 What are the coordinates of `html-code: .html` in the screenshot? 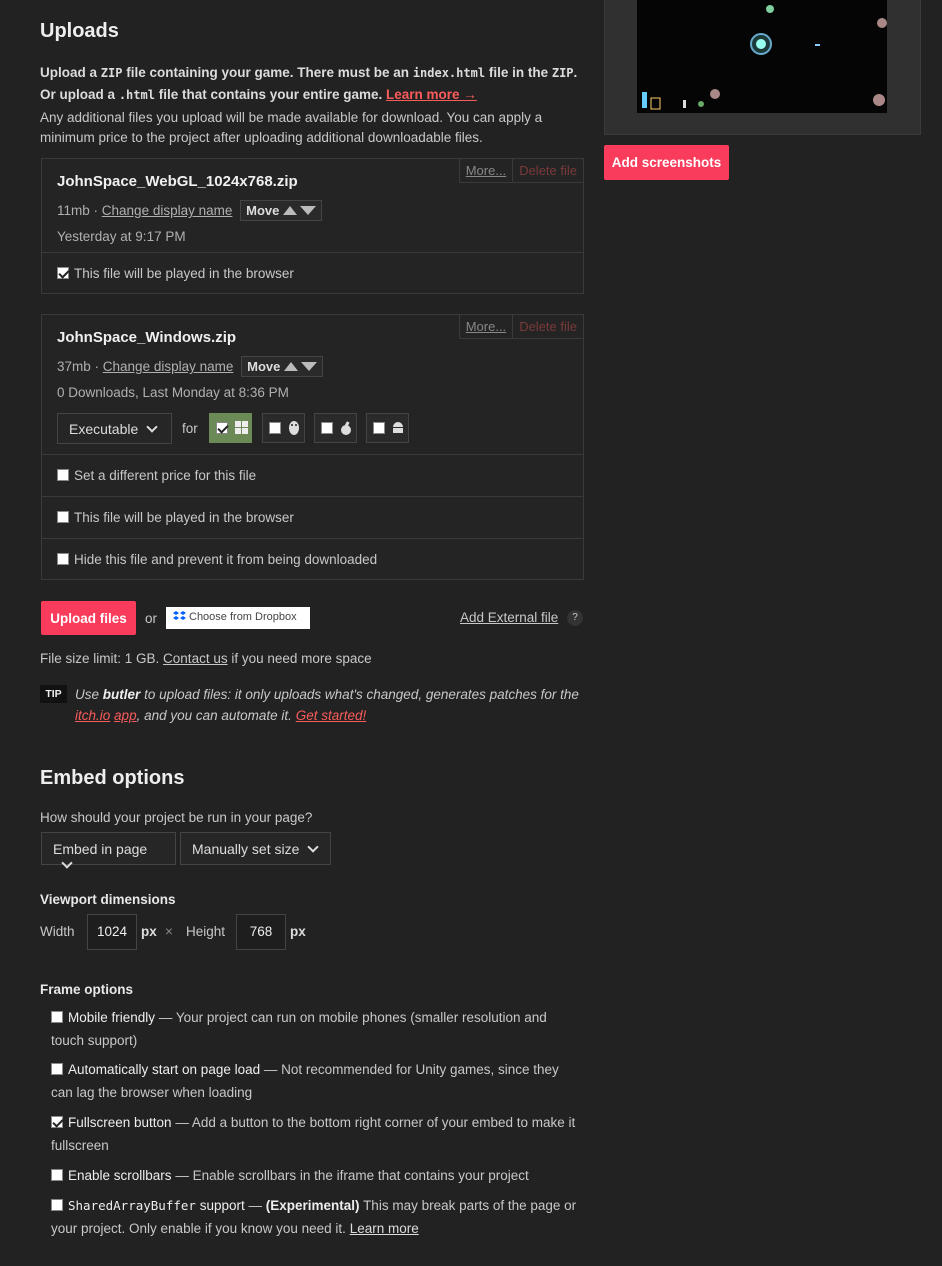 It's located at (136, 95).